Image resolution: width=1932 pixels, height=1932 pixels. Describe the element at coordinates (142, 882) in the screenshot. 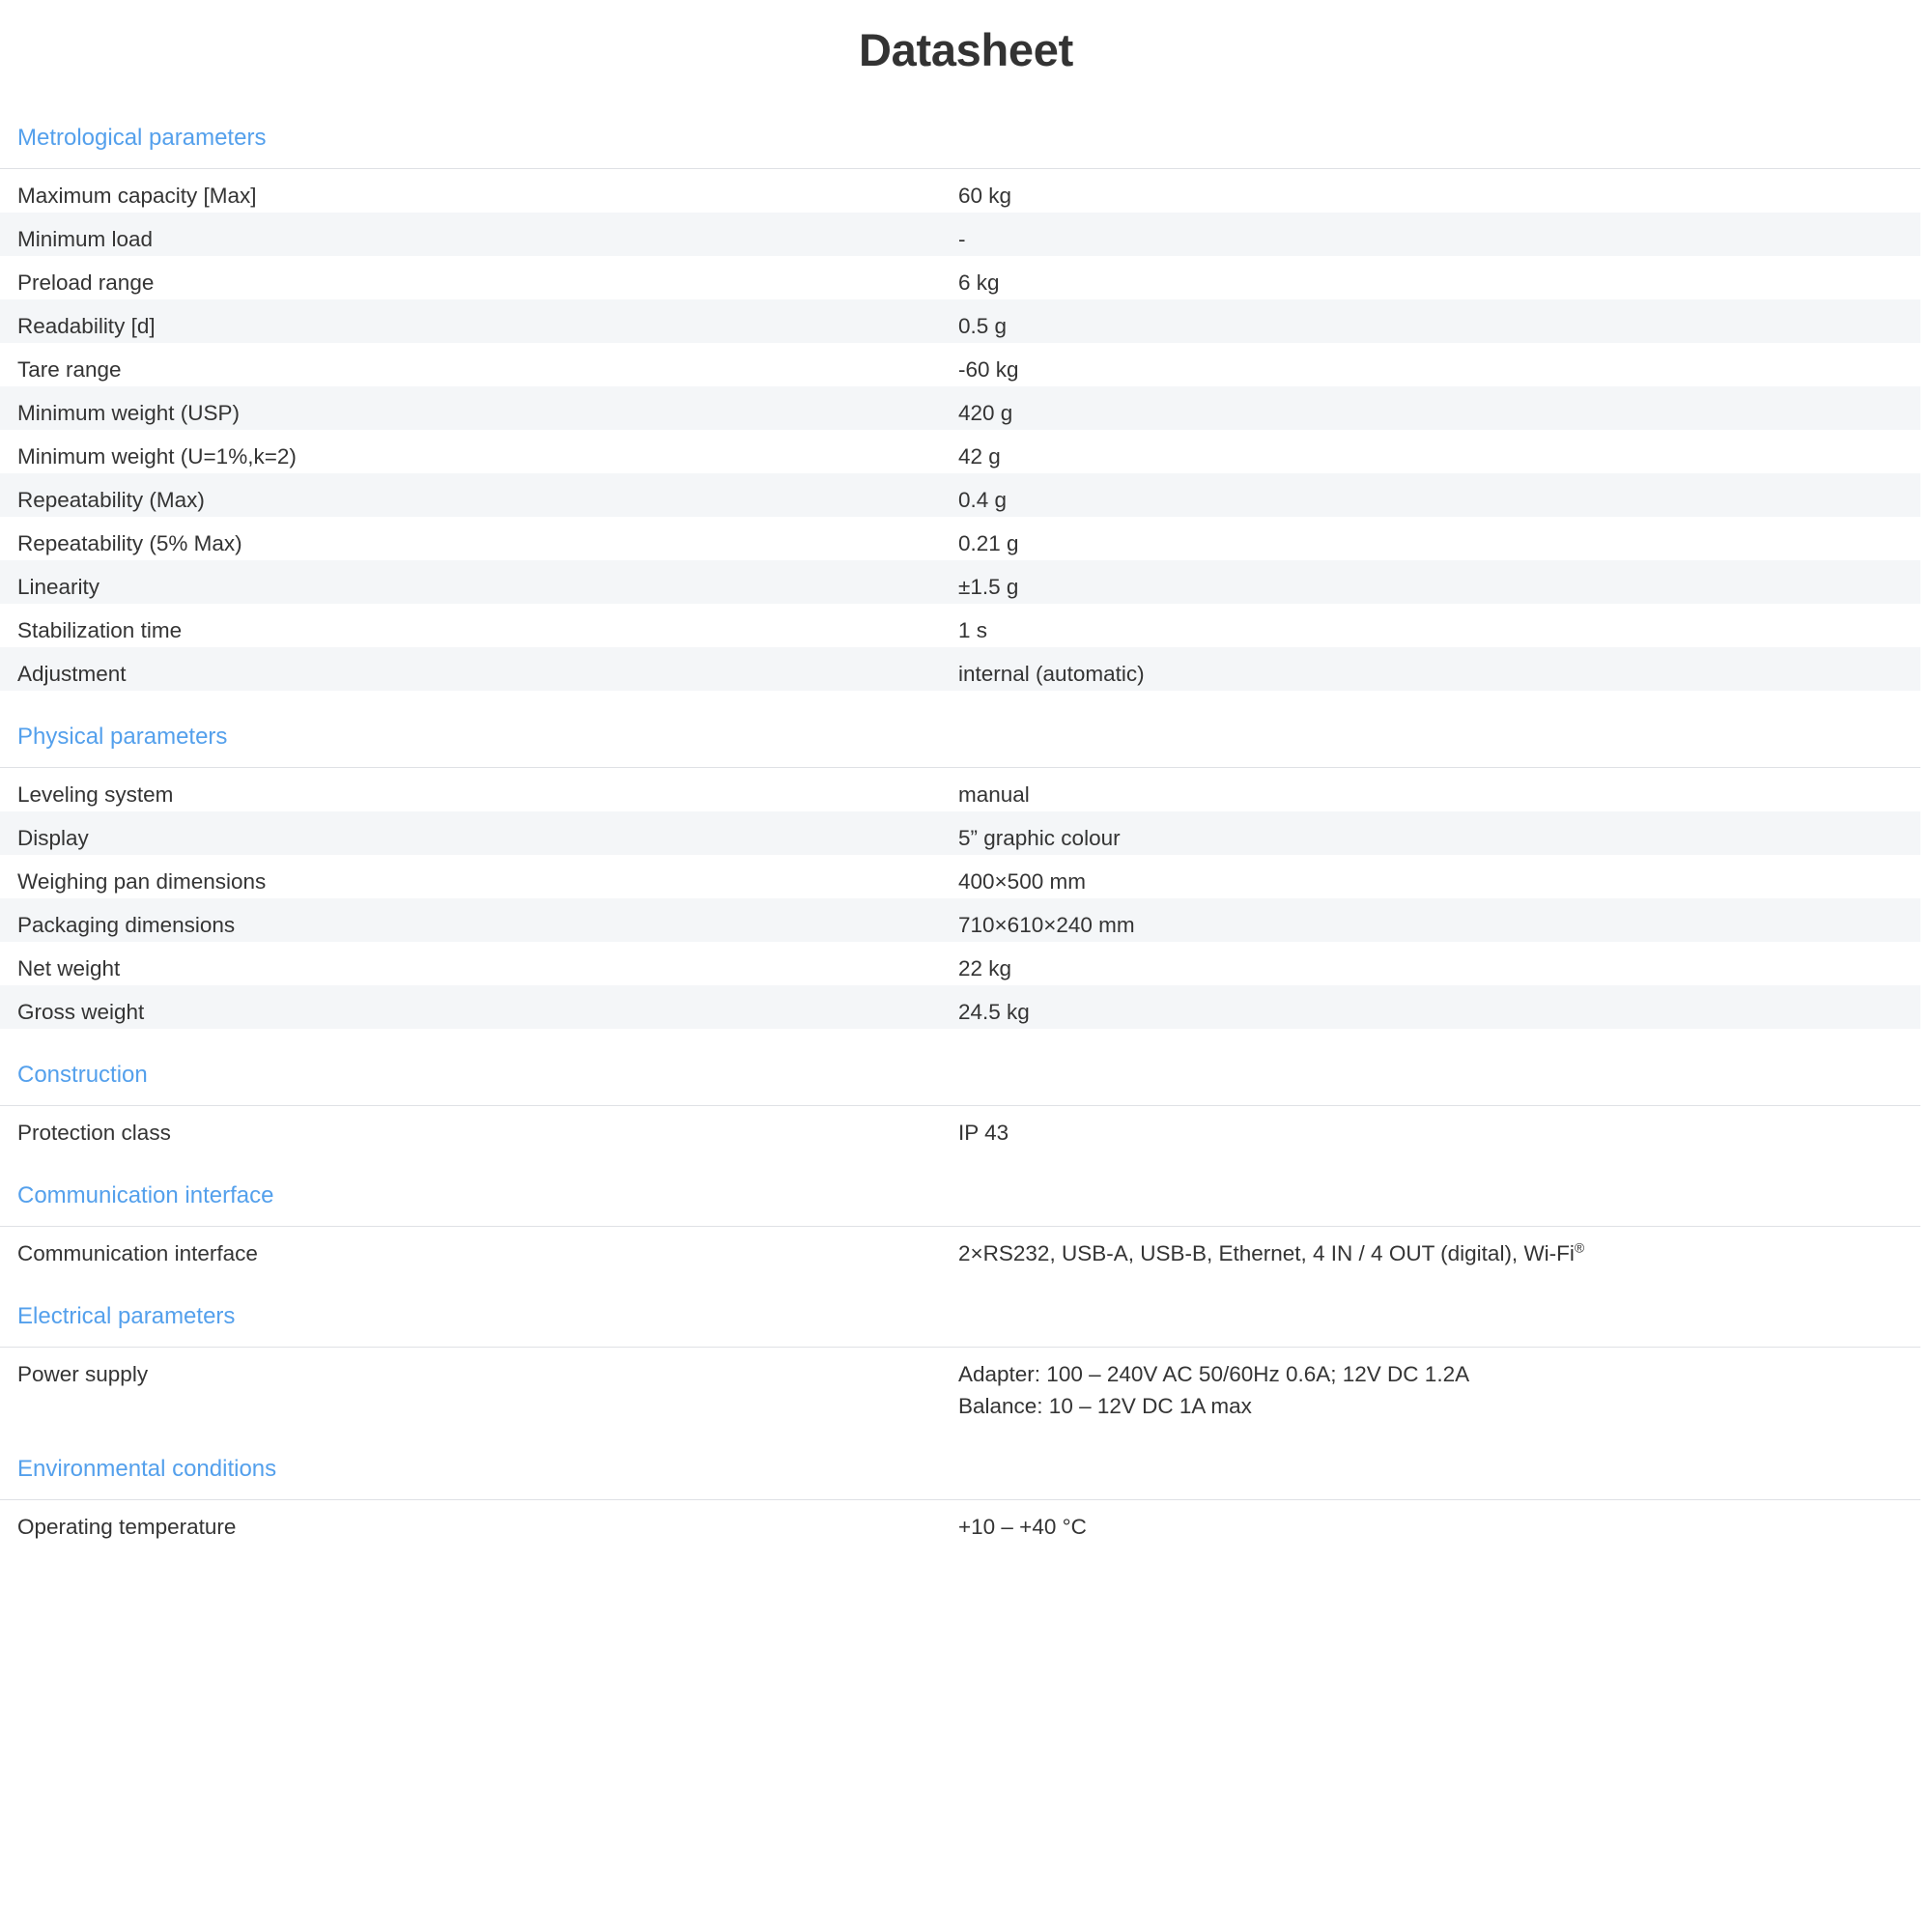

I see `row-label: Weighing pan dimensions` at that location.